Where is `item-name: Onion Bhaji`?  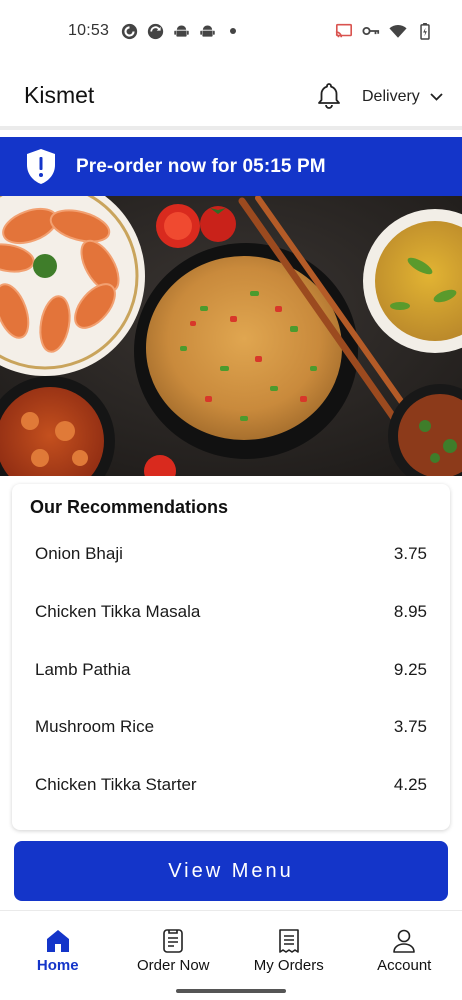
item-name: Onion Bhaji is located at coordinates (79, 553).